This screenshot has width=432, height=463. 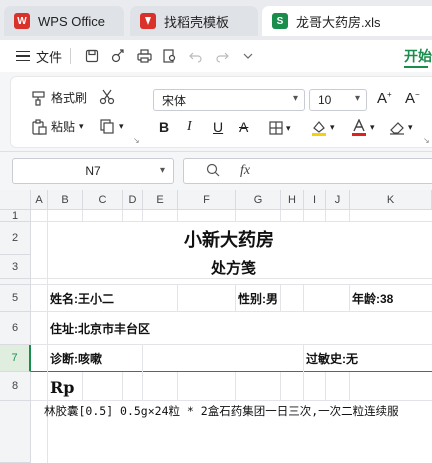 I want to click on quick-access-dropdown-icon, so click(x=248, y=56).